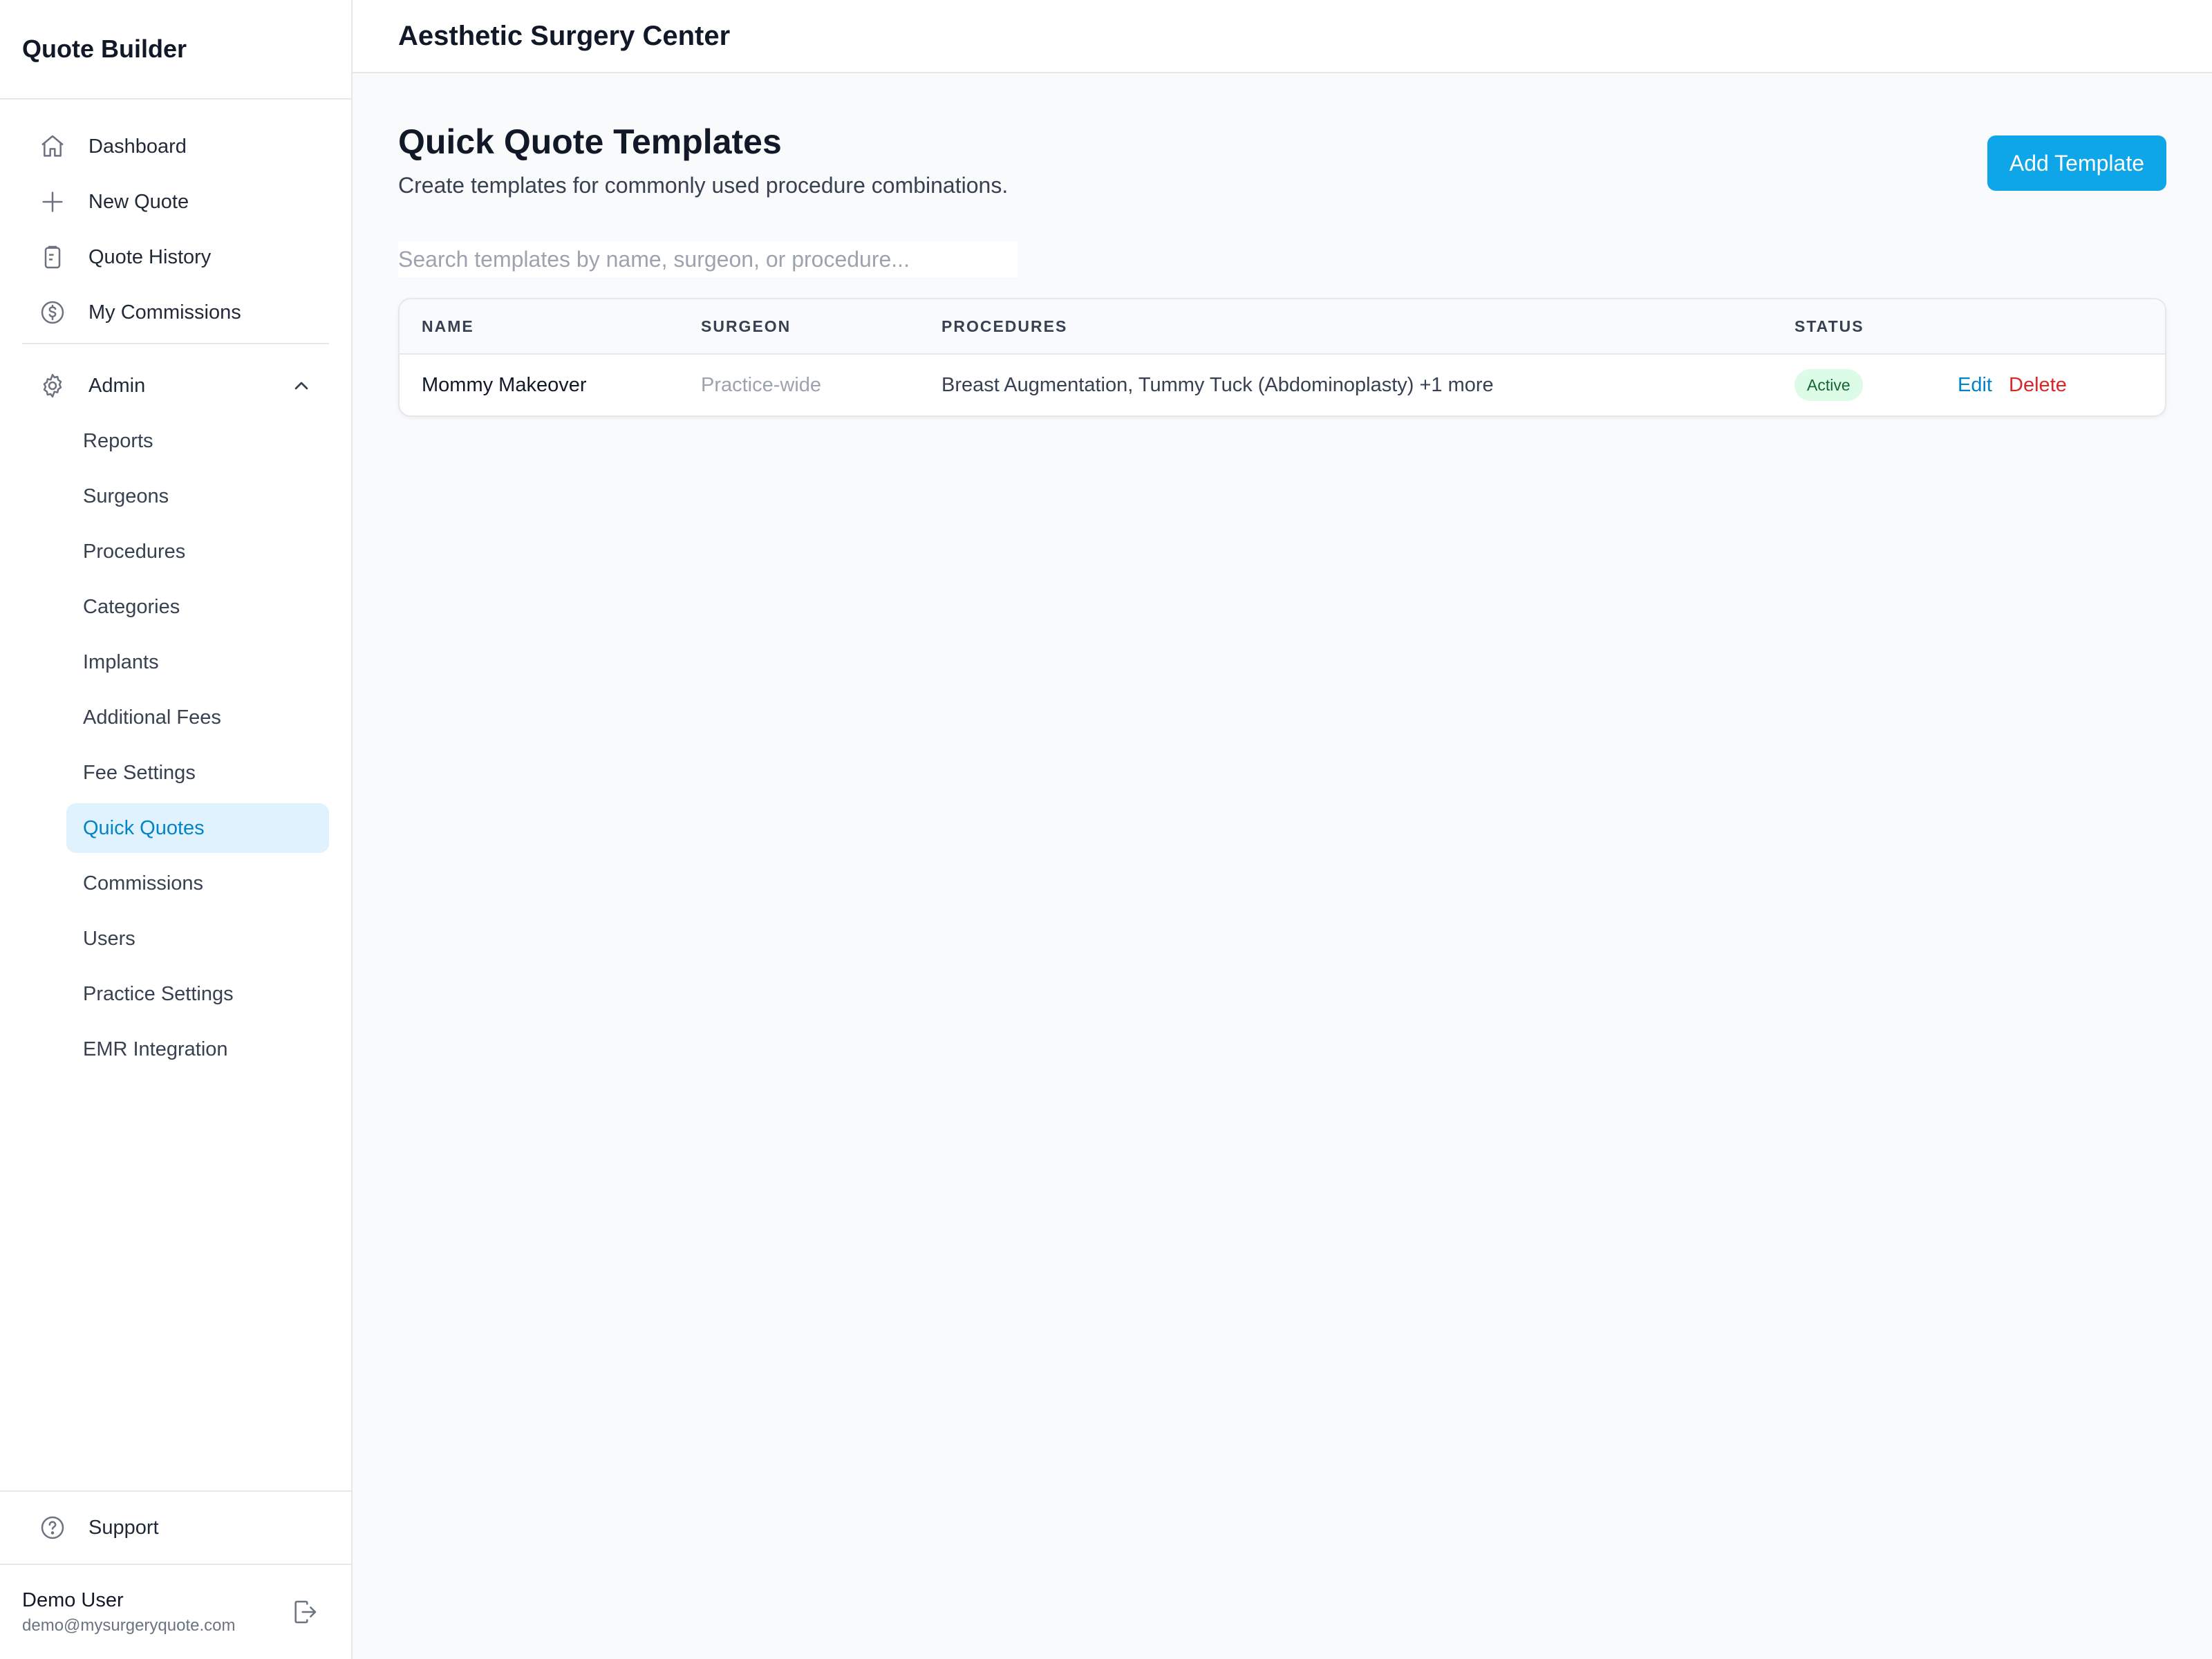 The image size is (2212, 1659). Describe the element at coordinates (198, 883) in the screenshot. I see `sidebar-item-commissions: Commissions` at that location.